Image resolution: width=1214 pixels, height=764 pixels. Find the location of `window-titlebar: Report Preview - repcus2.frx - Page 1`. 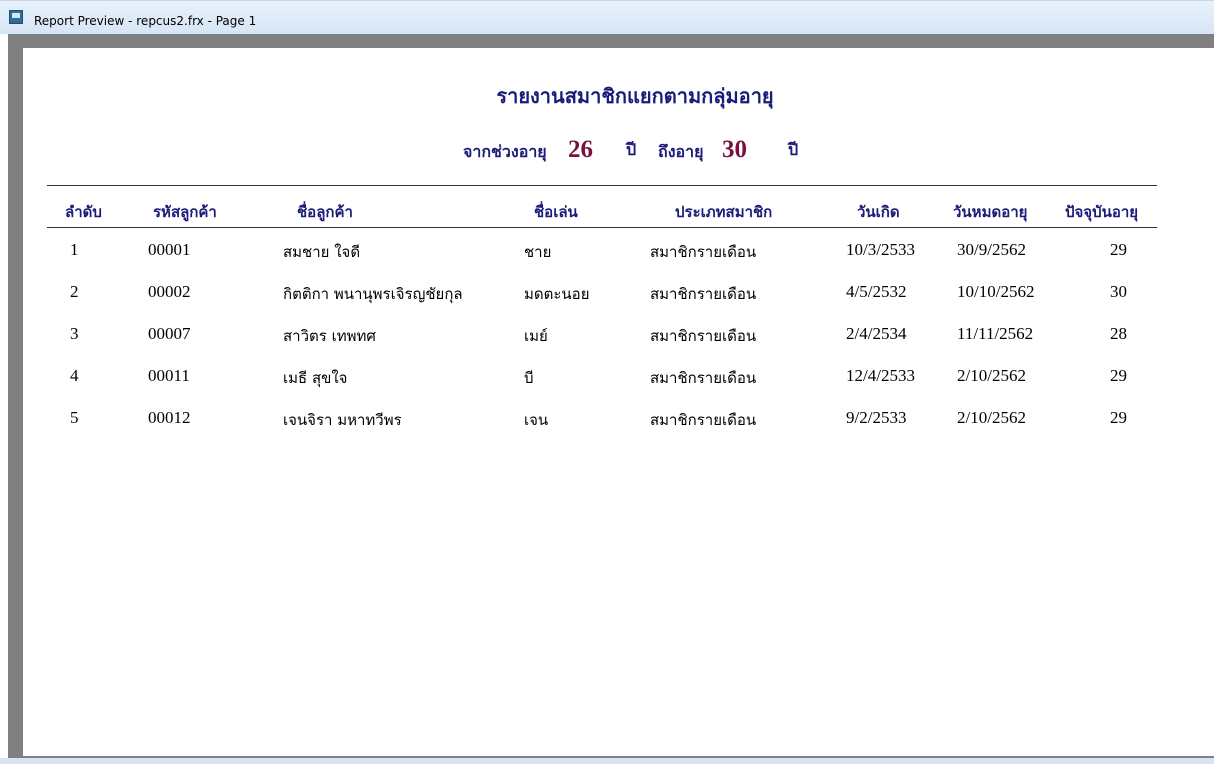

window-titlebar: Report Preview - repcus2.frx - Page 1 is located at coordinates (607, 17).